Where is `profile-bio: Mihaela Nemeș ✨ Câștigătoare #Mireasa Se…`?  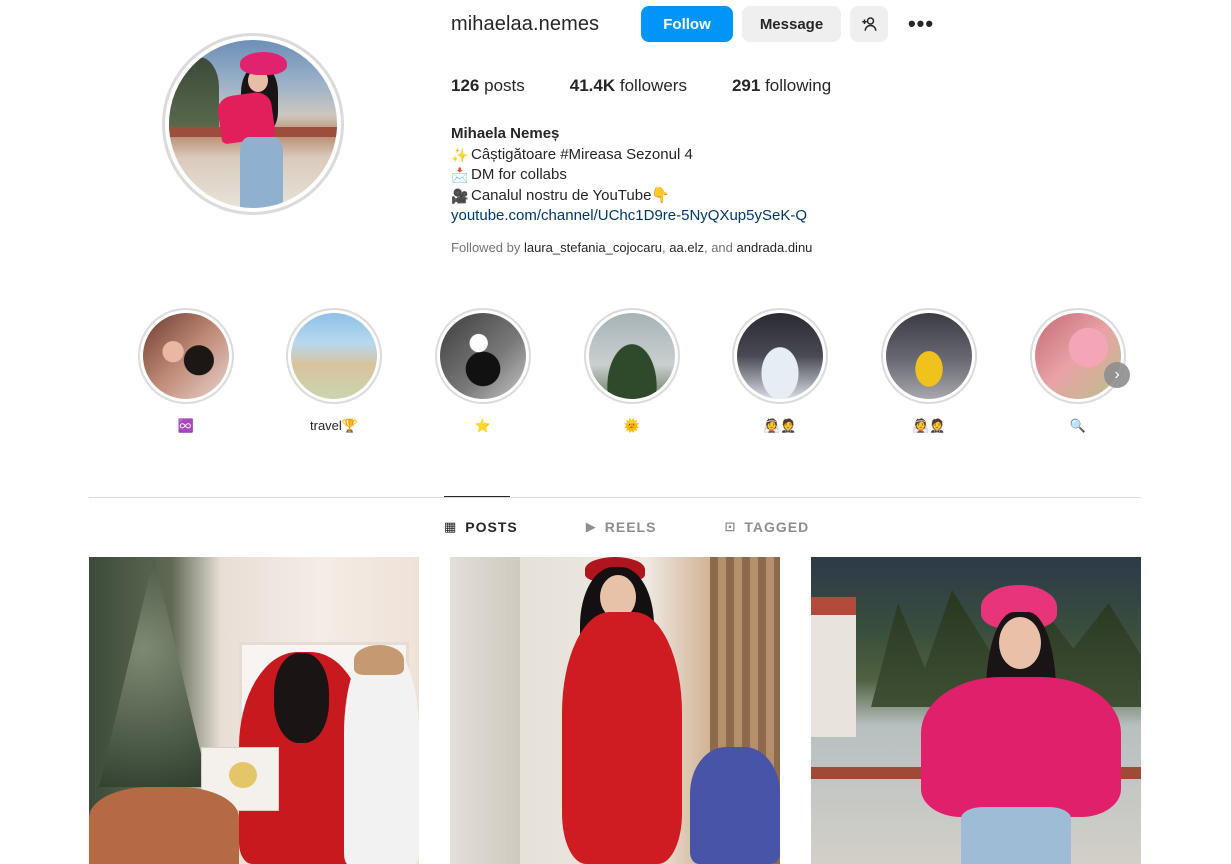 profile-bio: Mihaela Nemeș ✨ Câștigătoare #Mireasa Se… is located at coordinates (629, 175).